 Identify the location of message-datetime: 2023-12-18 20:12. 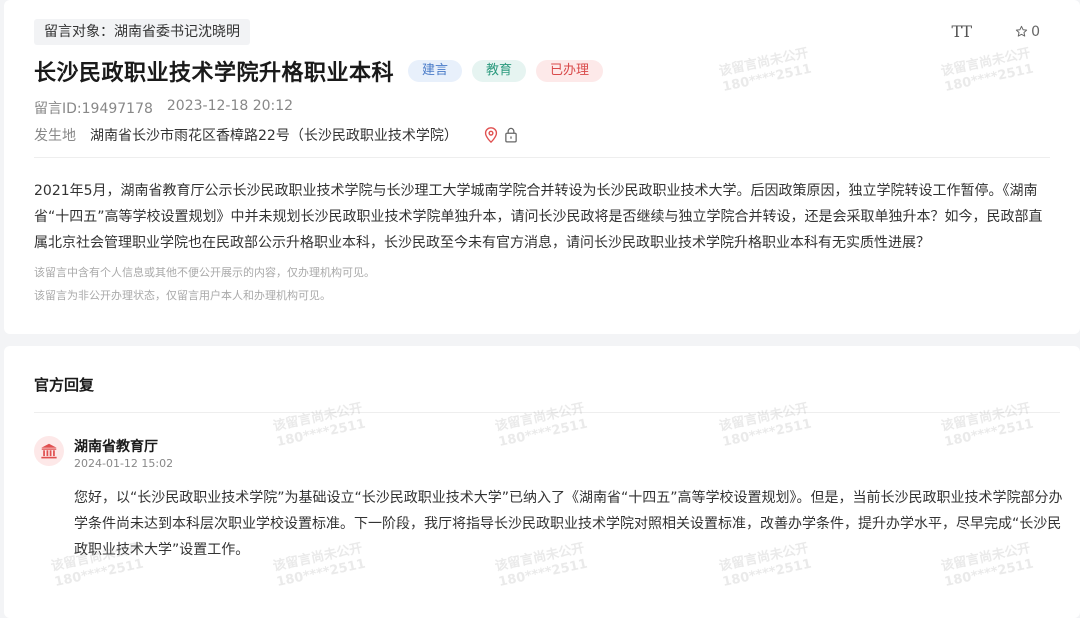
(230, 106).